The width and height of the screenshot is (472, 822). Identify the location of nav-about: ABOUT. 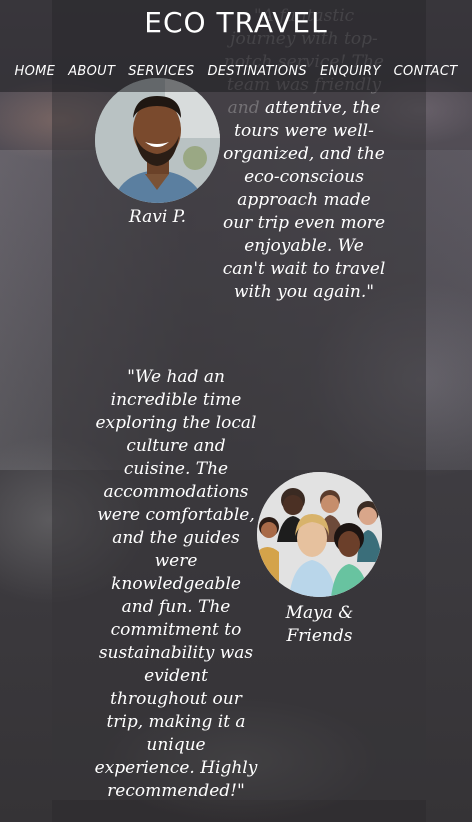
(91, 71).